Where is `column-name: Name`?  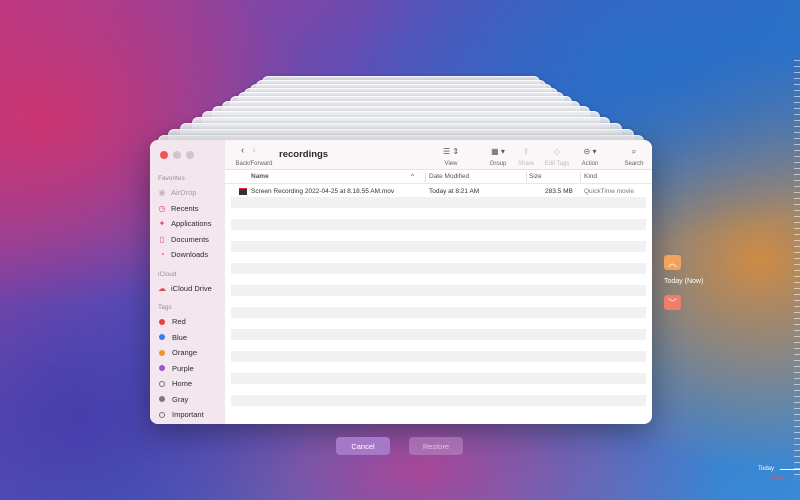
column-name: Name is located at coordinates (260, 176).